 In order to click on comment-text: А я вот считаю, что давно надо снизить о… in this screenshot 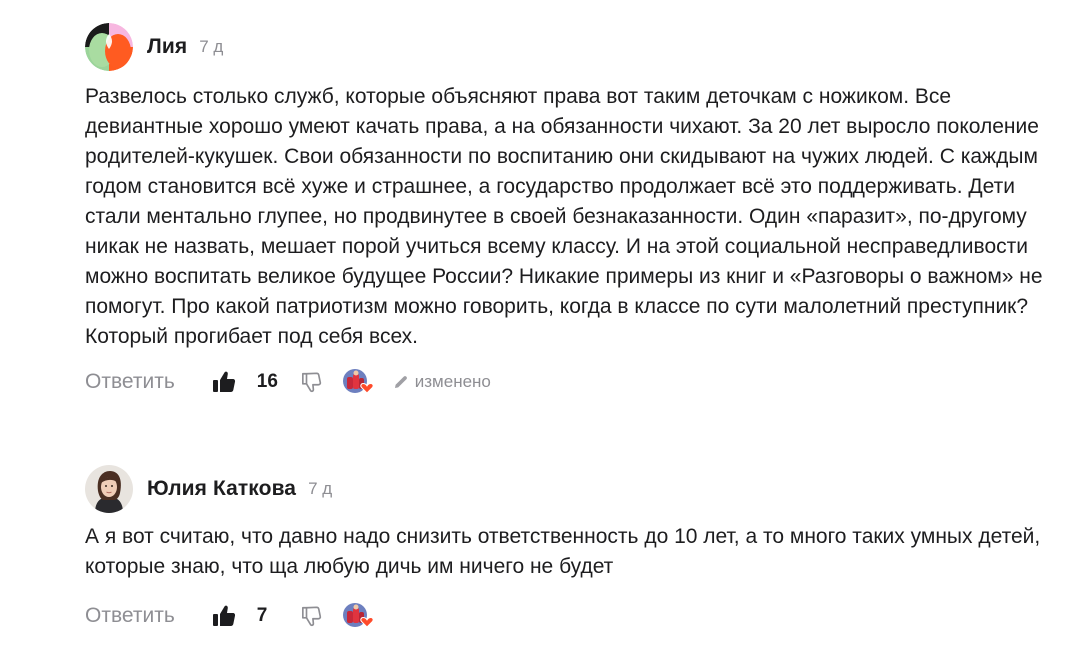, I will do `click(563, 551)`.